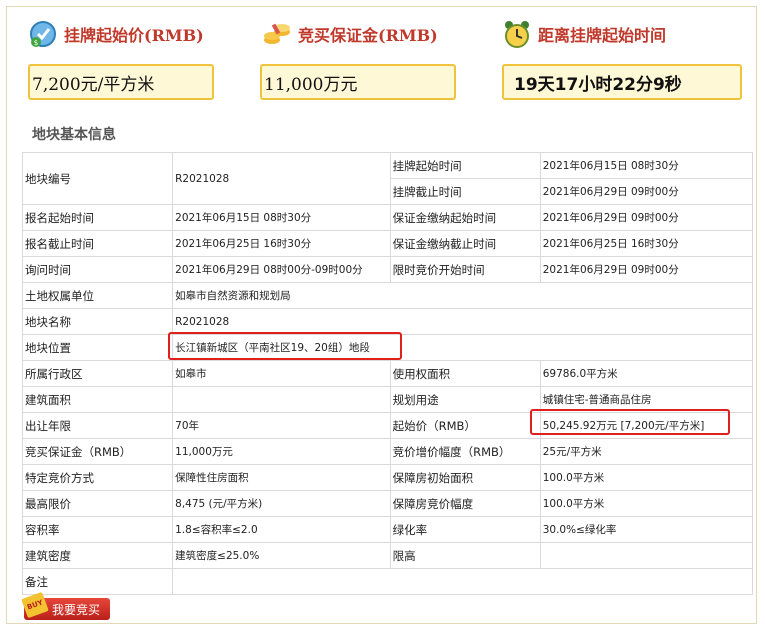  I want to click on table-row: 容积率 1.8≤容积率≤2.0 绿化率 30.0%≤绿化率, so click(387, 529).